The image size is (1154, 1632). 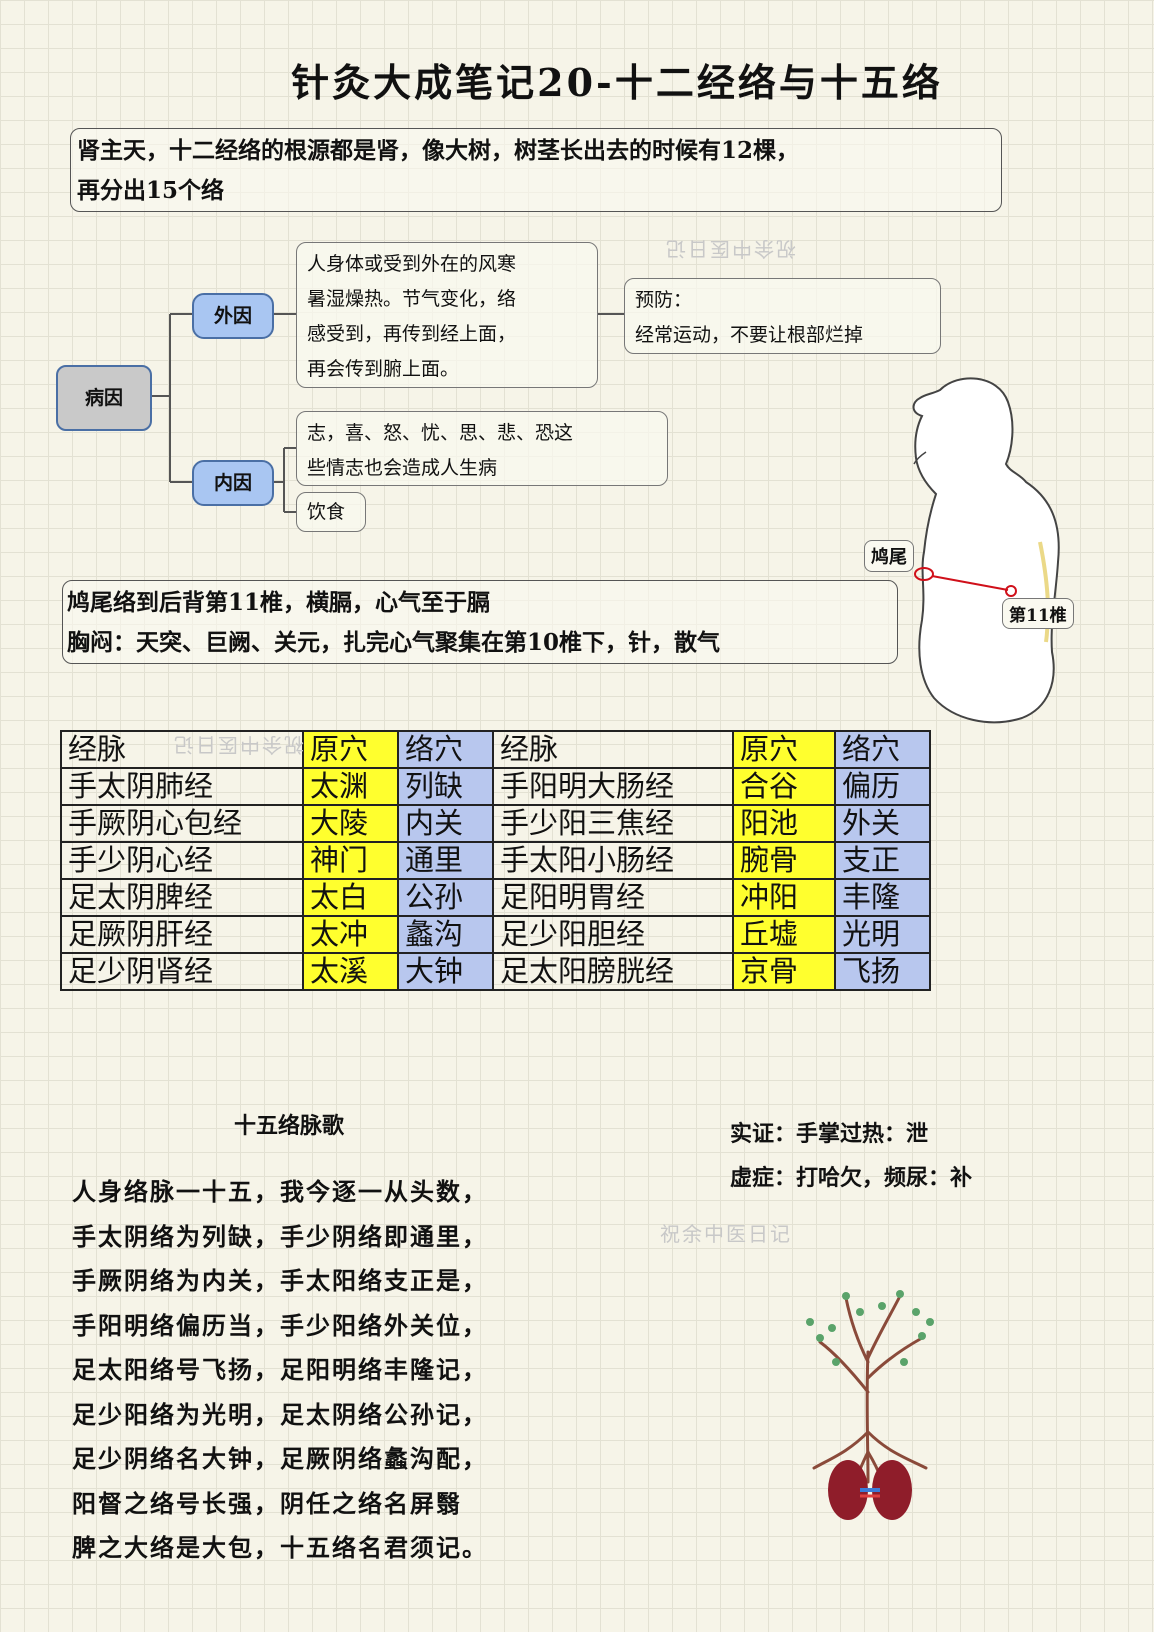 I want to click on table-row: 手少阴心经 神门 通里 手太阳小肠经 腕骨 支正, so click(x=495, y=860).